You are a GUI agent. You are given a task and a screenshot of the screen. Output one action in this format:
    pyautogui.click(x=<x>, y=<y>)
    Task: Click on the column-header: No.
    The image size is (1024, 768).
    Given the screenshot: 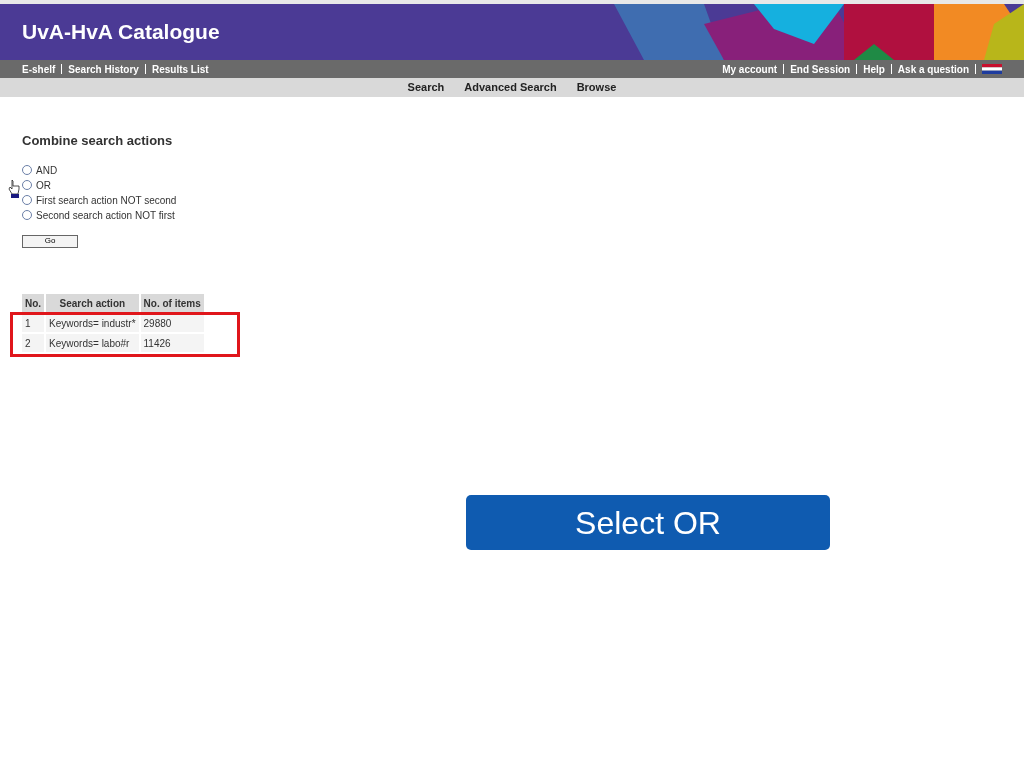 What is the action you would take?
    pyautogui.click(x=33, y=303)
    